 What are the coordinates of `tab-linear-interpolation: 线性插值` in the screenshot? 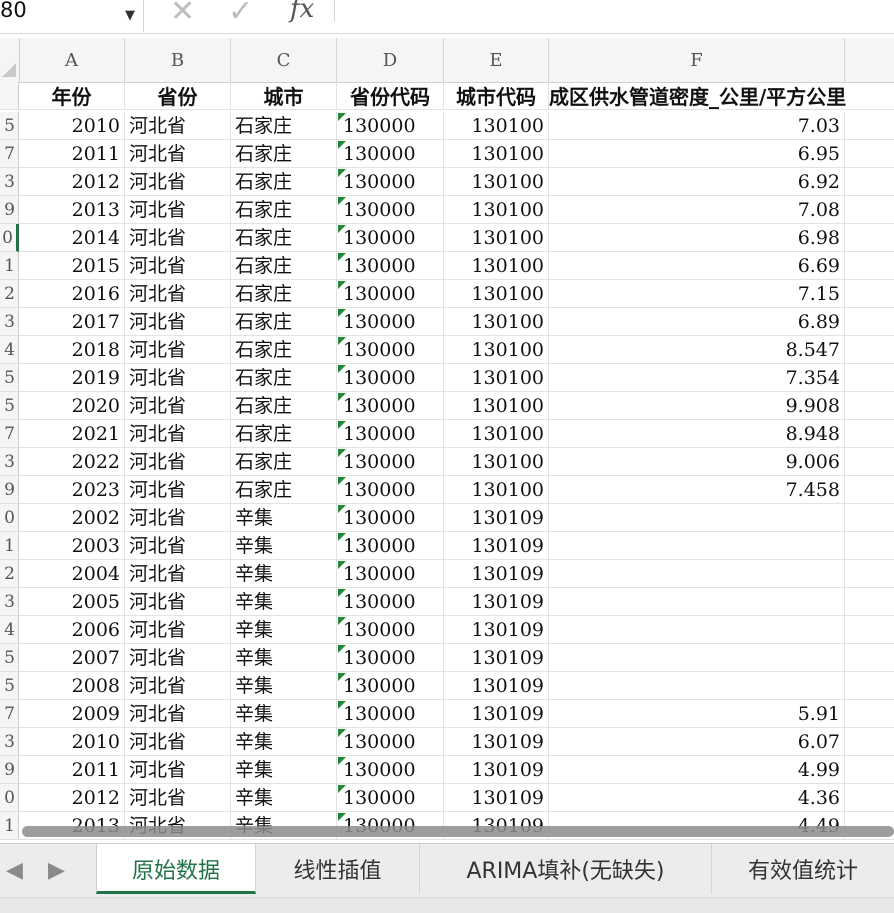 It's located at (338, 869).